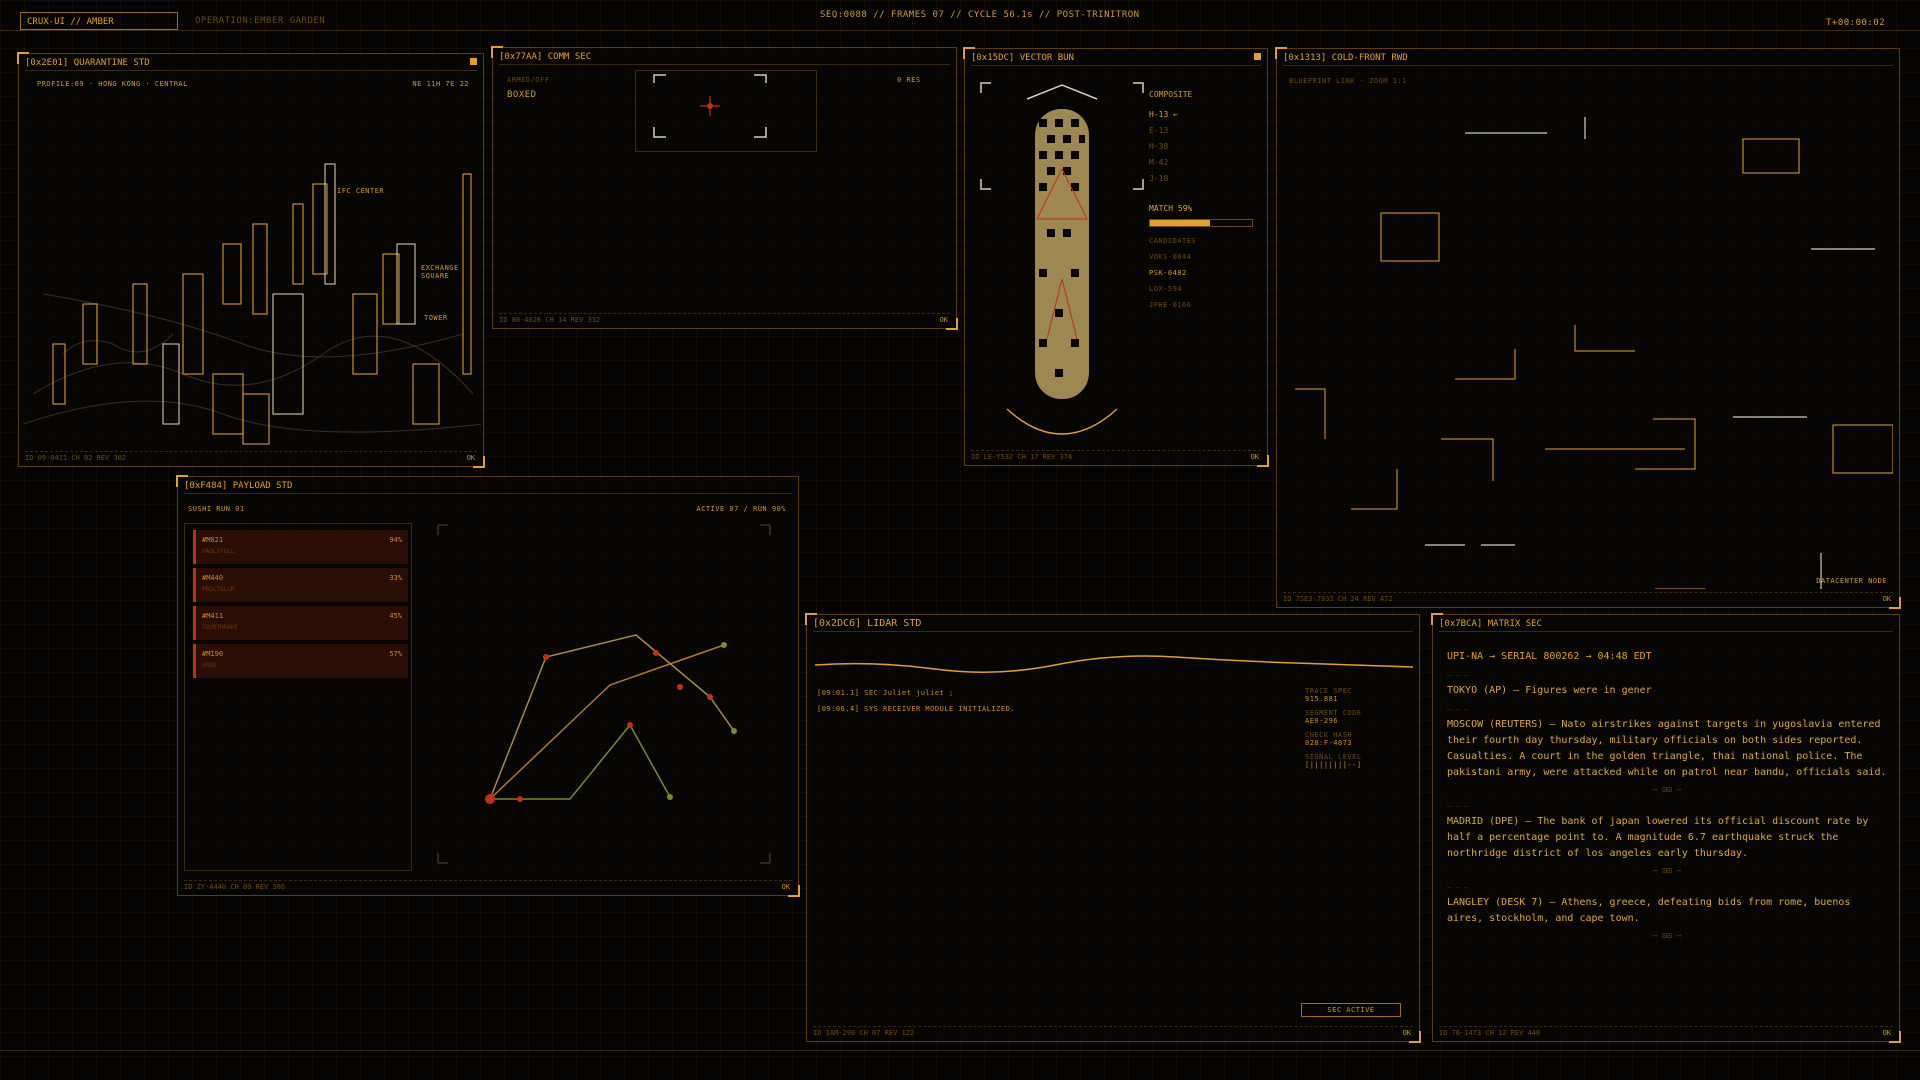 The width and height of the screenshot is (1920, 1080). What do you see at coordinates (1329, 735) in the screenshot?
I see `meta-label: CHECK HASH` at bounding box center [1329, 735].